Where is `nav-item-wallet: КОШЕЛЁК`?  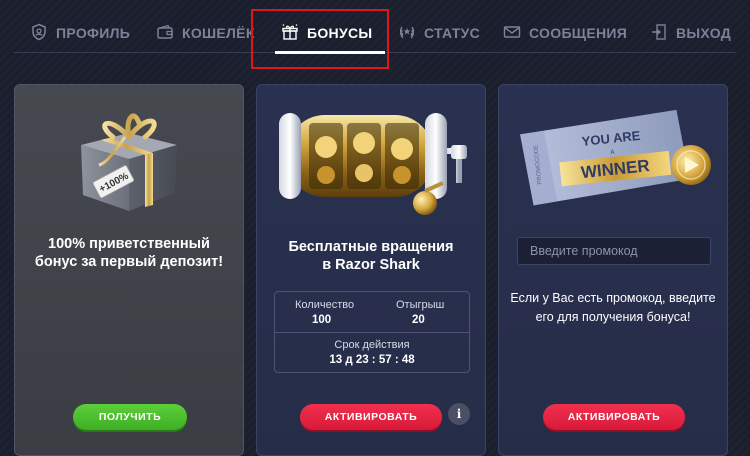
nav-item-wallet: КОШЕЛЁК is located at coordinates (205, 33).